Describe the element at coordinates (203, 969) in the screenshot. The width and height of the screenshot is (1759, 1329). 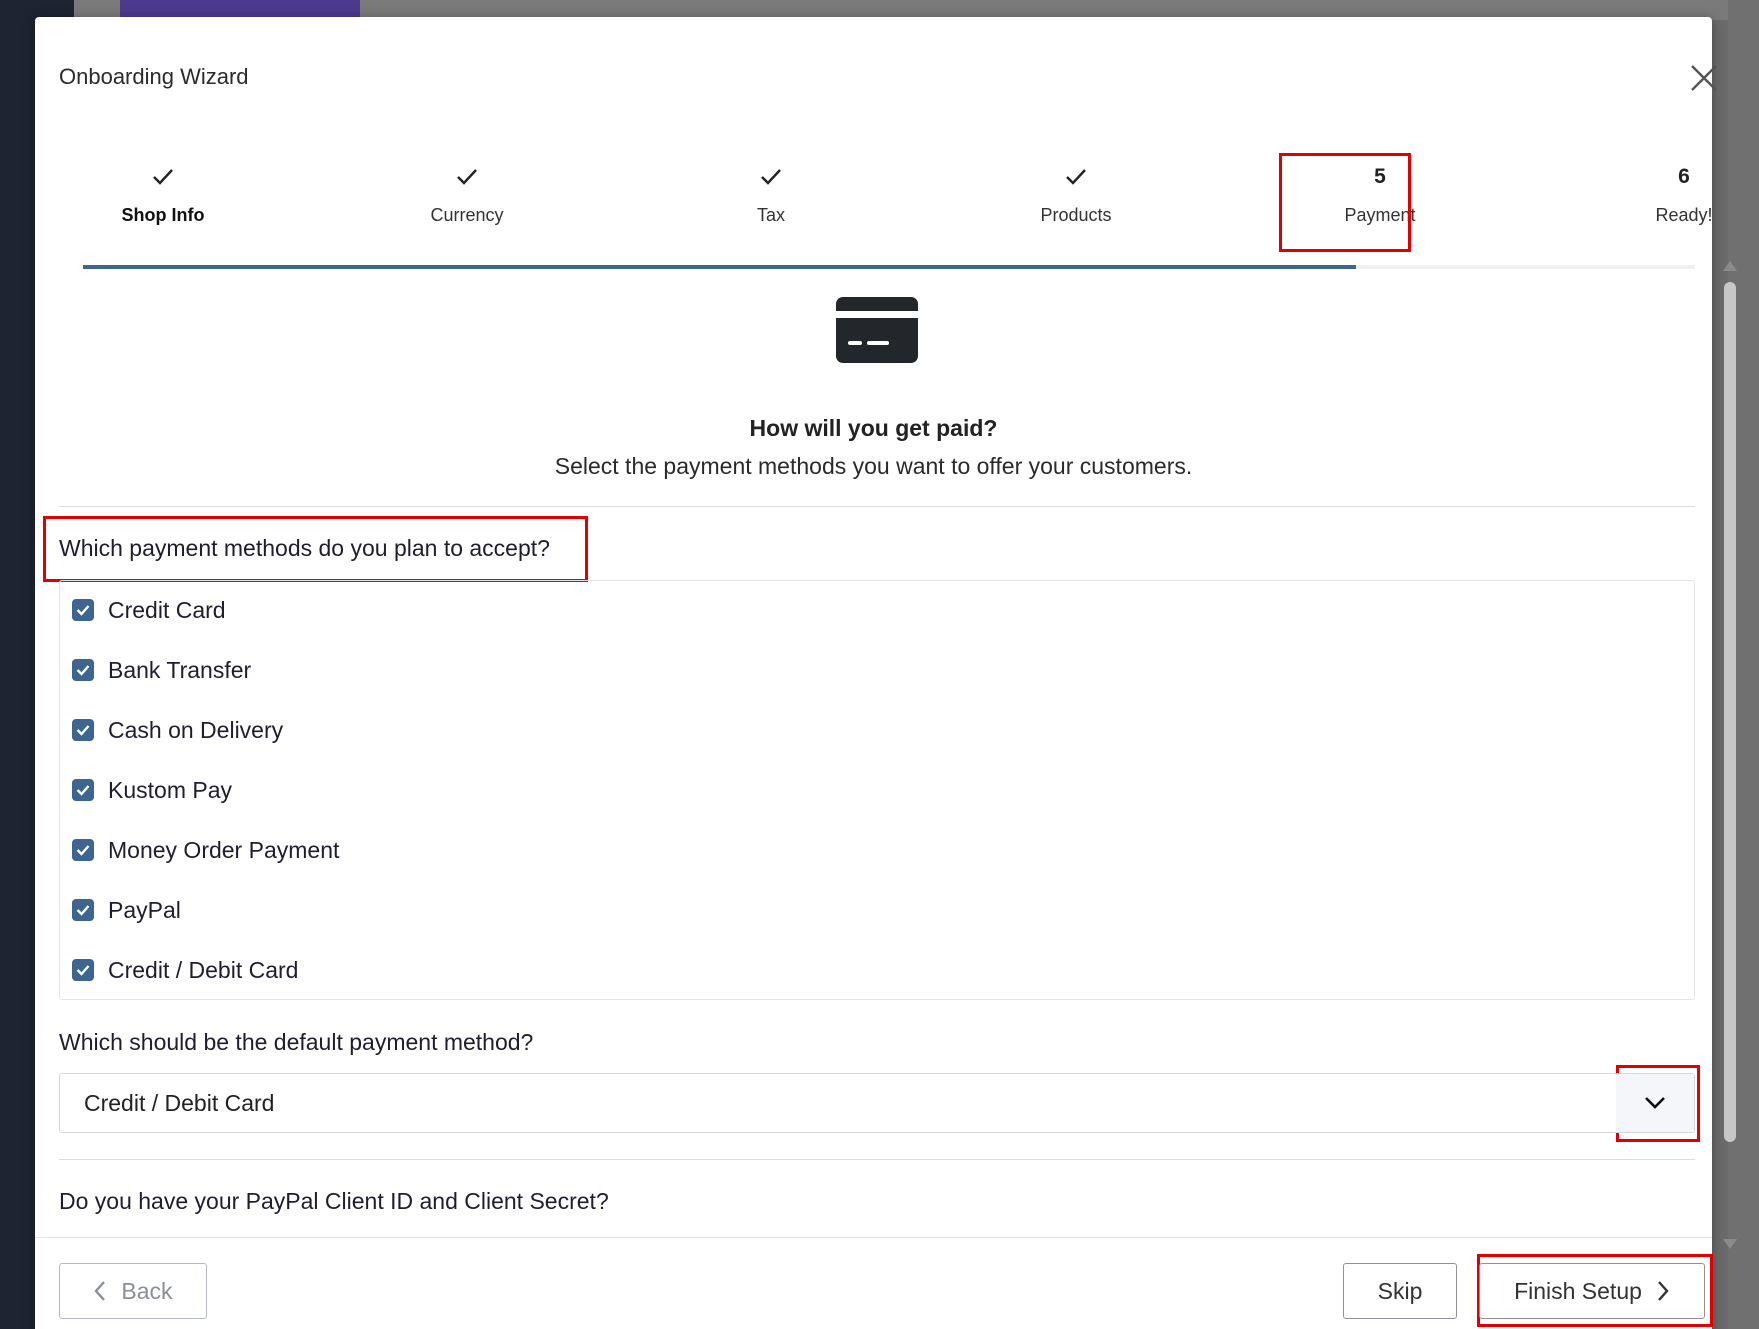
I see `method-label: Credit / Debit Card` at that location.